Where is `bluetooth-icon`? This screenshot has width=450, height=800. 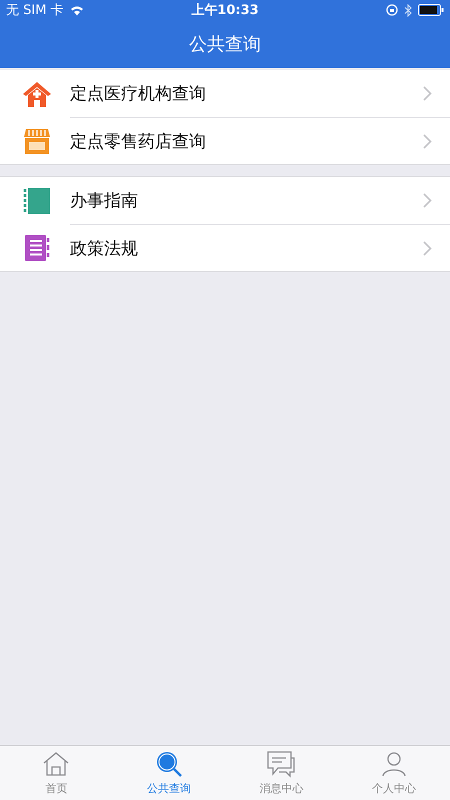
bluetooth-icon is located at coordinates (408, 10).